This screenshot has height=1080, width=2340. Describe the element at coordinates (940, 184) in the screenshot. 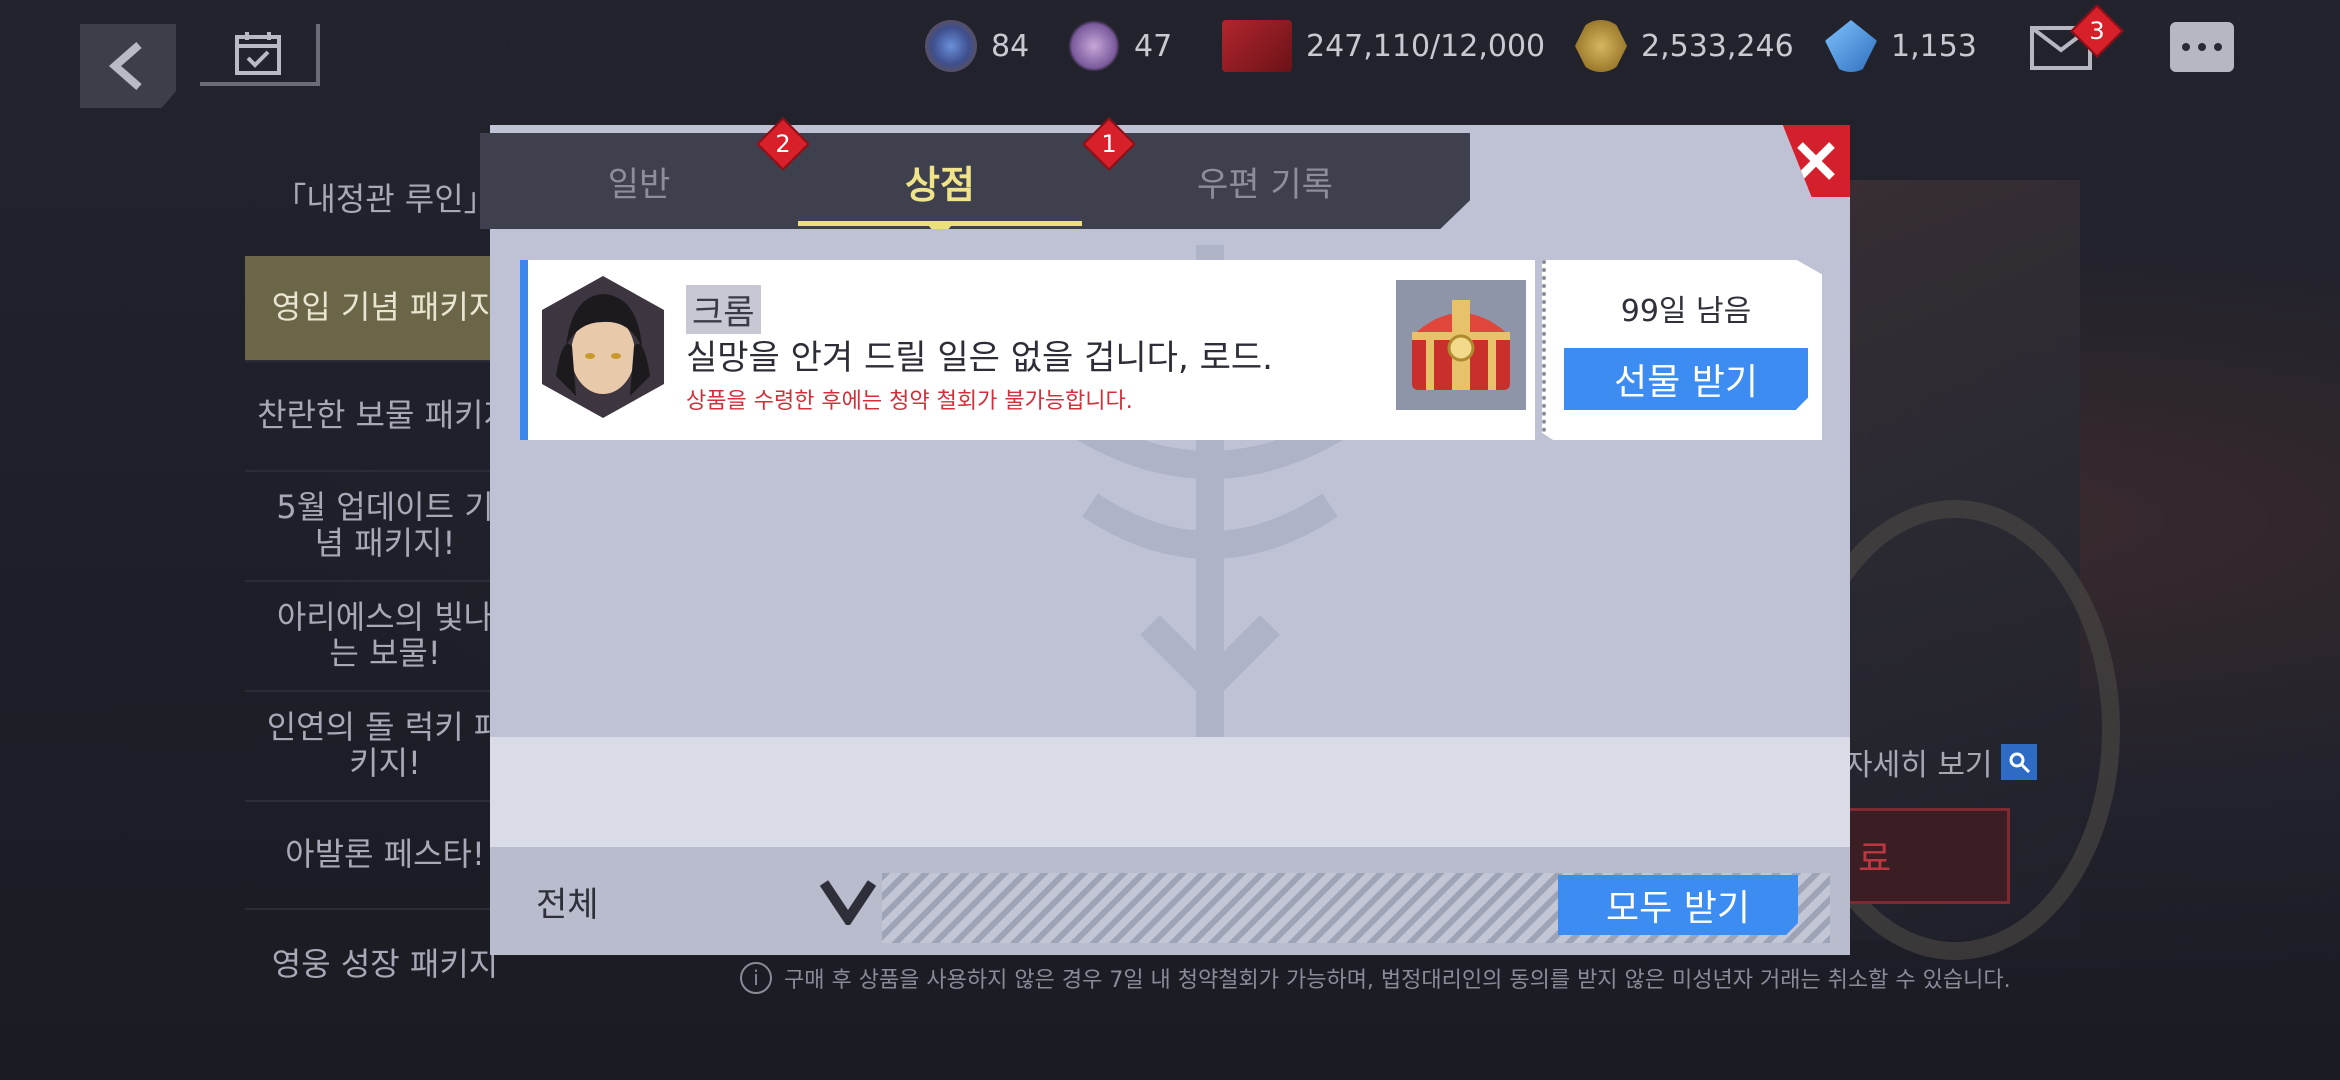

I see `tab-label: 상점` at that location.